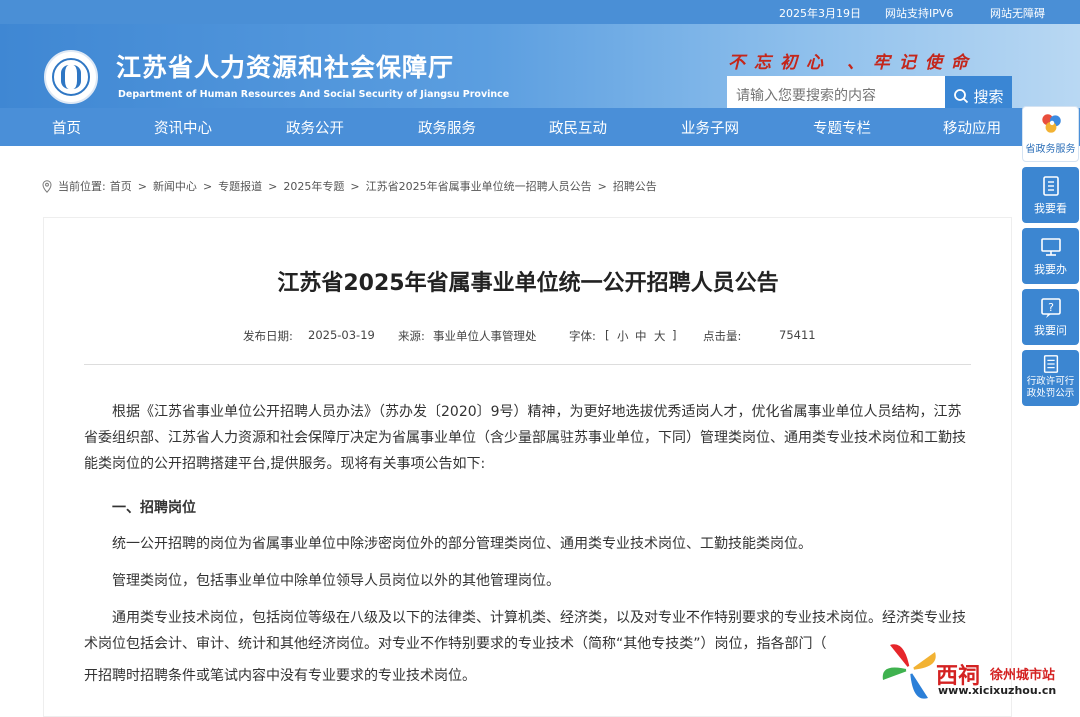 The width and height of the screenshot is (1080, 717). I want to click on side-label: 我要看, so click(1050, 208).